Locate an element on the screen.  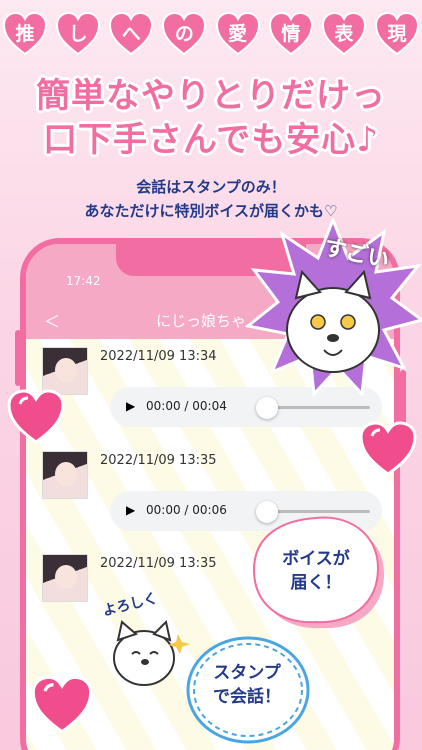
title-heart: の is located at coordinates (184, 34).